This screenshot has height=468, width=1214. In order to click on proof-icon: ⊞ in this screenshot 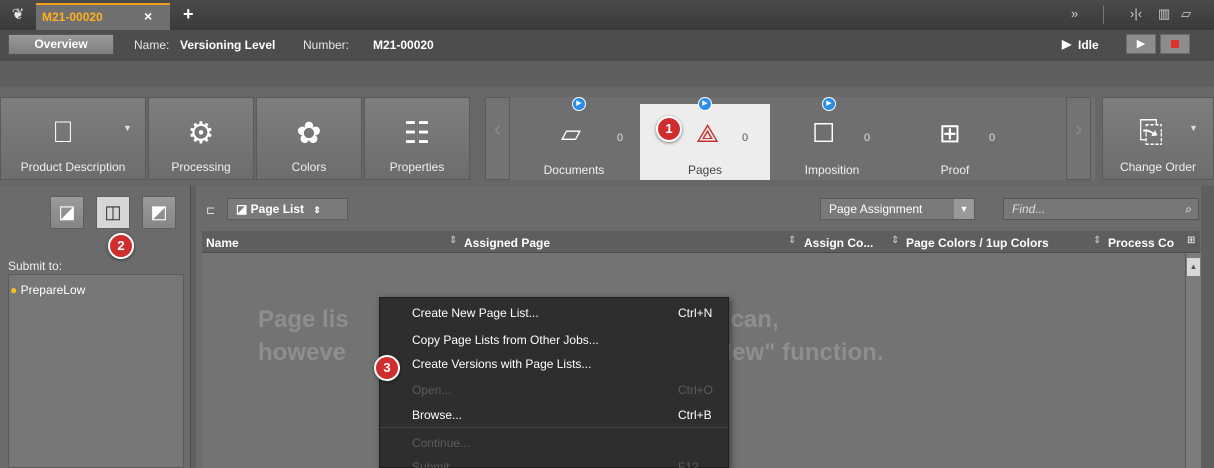, I will do `click(950, 133)`.